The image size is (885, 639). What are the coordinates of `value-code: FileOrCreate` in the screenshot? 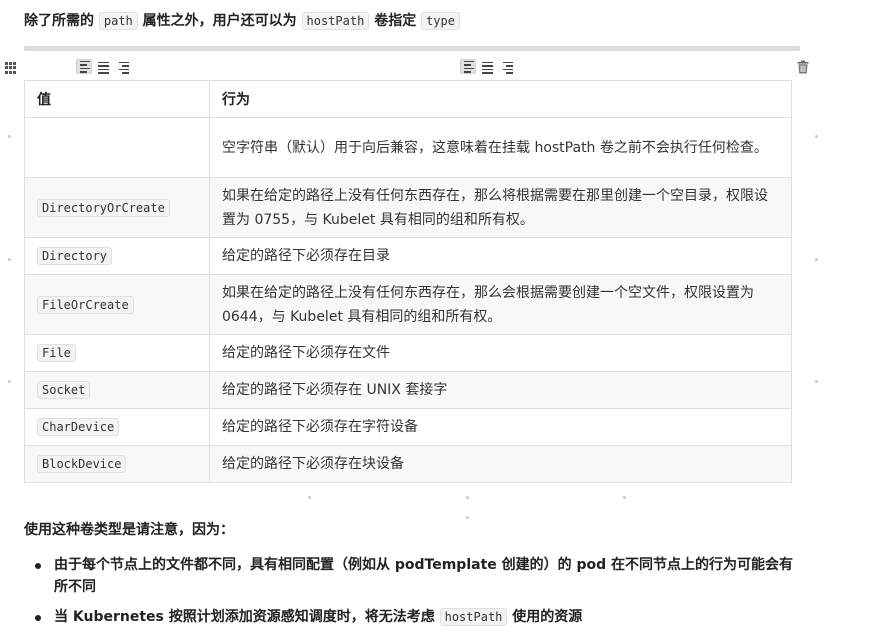 It's located at (85, 304).